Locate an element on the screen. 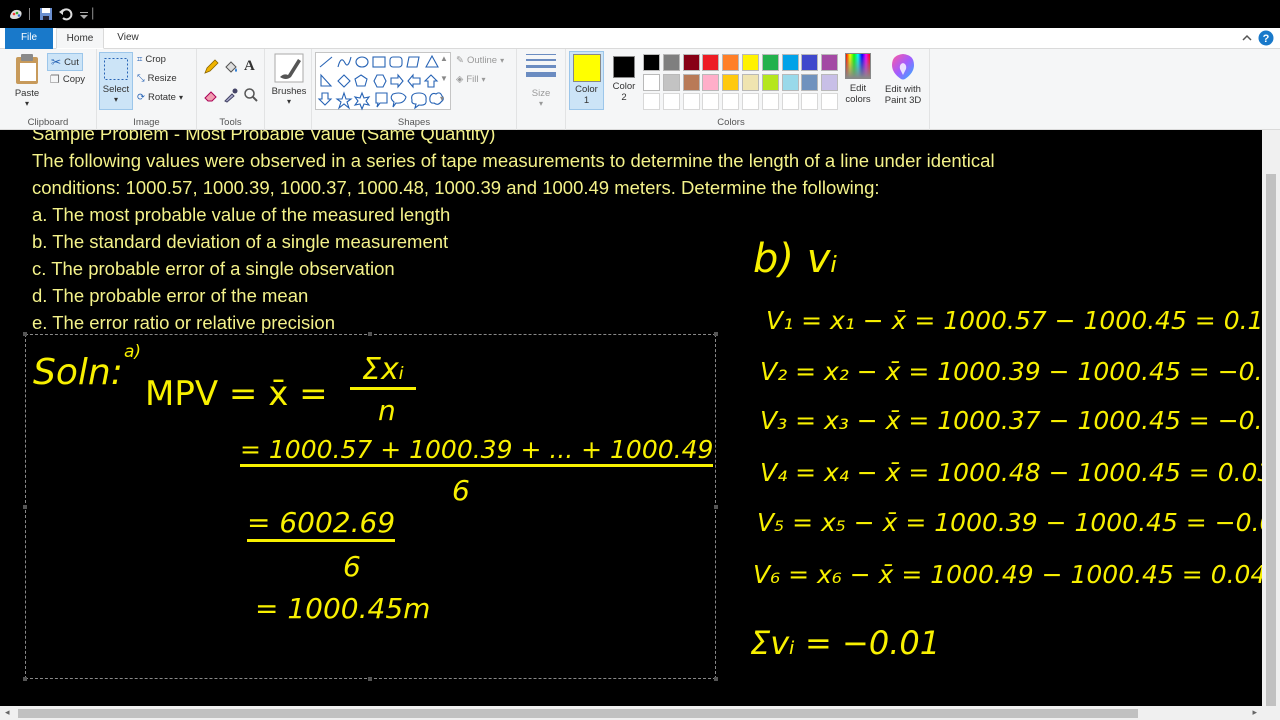 The image size is (1280, 720). shapes-gallery is located at coordinates (383, 81).